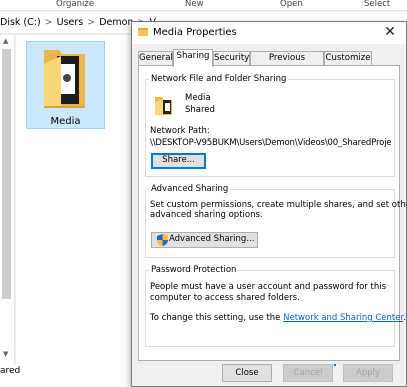  Describe the element at coordinates (377, 4) in the screenshot. I see `ribbon-select: Select` at that location.